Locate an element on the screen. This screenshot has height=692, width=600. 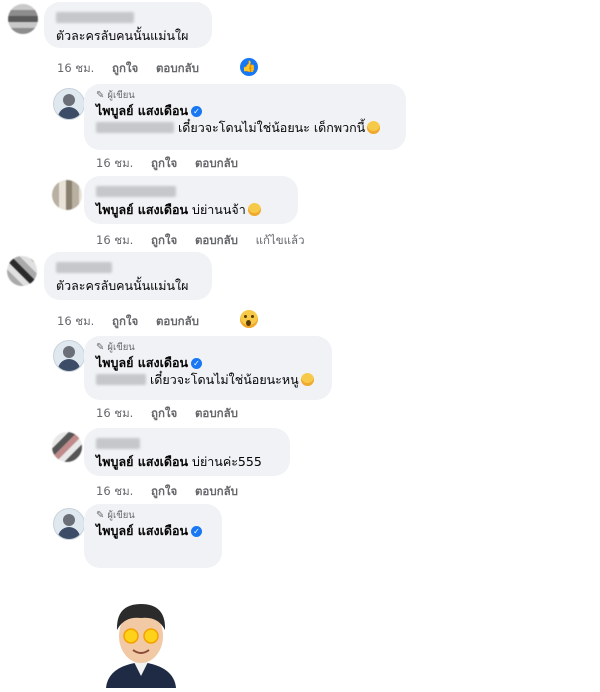
comment-bubble: ✎ ผู้เขียน ไพบูลย์ แสงเดือน ✓ is located at coordinates (153, 536).